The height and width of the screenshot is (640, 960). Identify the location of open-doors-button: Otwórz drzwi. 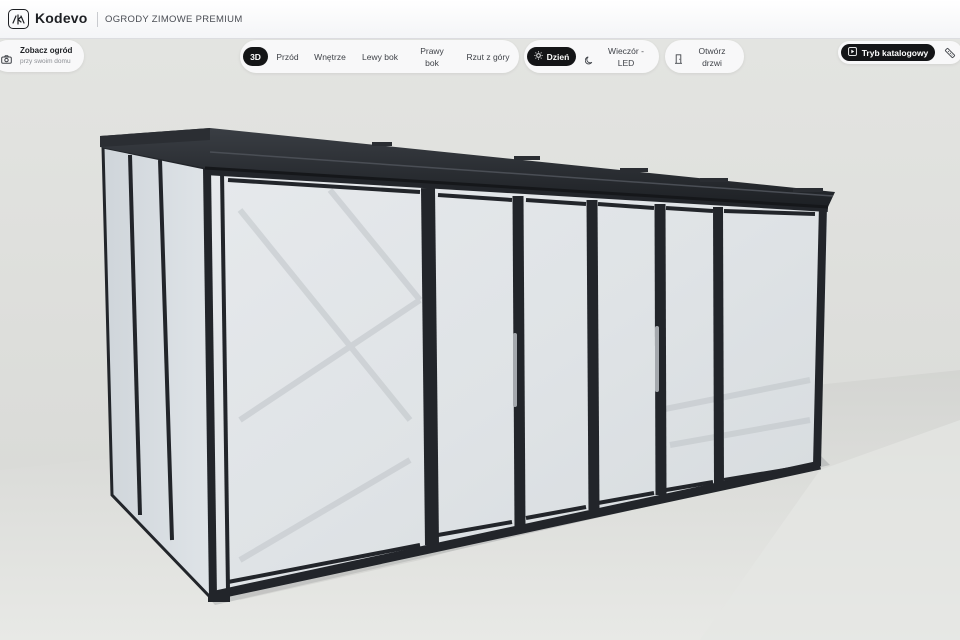
(712, 57).